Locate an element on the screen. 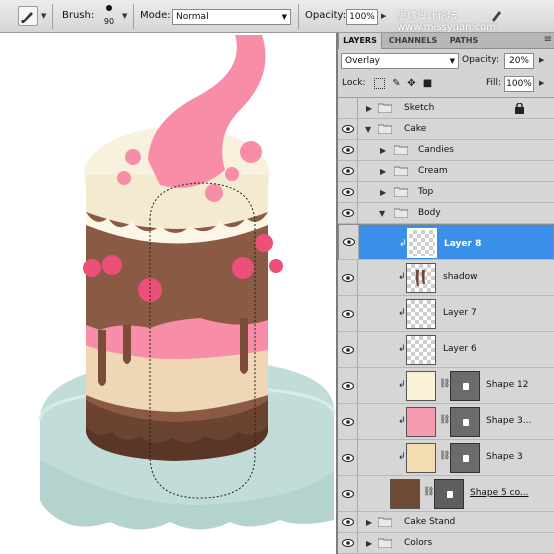  layer-row-top: ▶ Top is located at coordinates (446, 192).